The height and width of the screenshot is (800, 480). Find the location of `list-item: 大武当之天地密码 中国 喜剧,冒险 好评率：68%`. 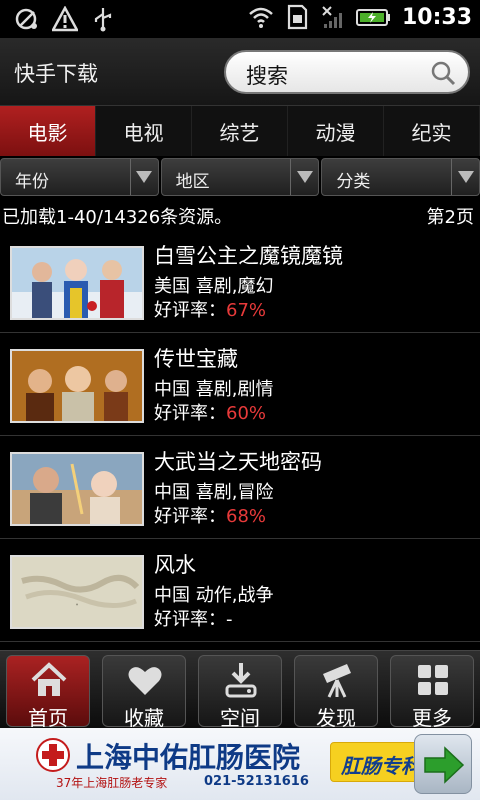

list-item: 大武当之天地密码 中国 喜剧,冒险 好评率：68% is located at coordinates (240, 487).